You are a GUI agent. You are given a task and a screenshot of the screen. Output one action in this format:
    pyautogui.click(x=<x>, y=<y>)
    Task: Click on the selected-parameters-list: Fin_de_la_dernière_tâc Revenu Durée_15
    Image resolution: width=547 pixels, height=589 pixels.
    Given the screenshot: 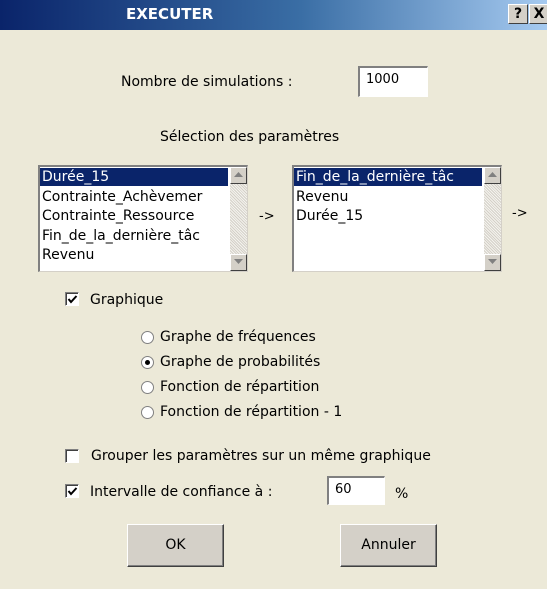 What is the action you would take?
    pyautogui.click(x=397, y=218)
    